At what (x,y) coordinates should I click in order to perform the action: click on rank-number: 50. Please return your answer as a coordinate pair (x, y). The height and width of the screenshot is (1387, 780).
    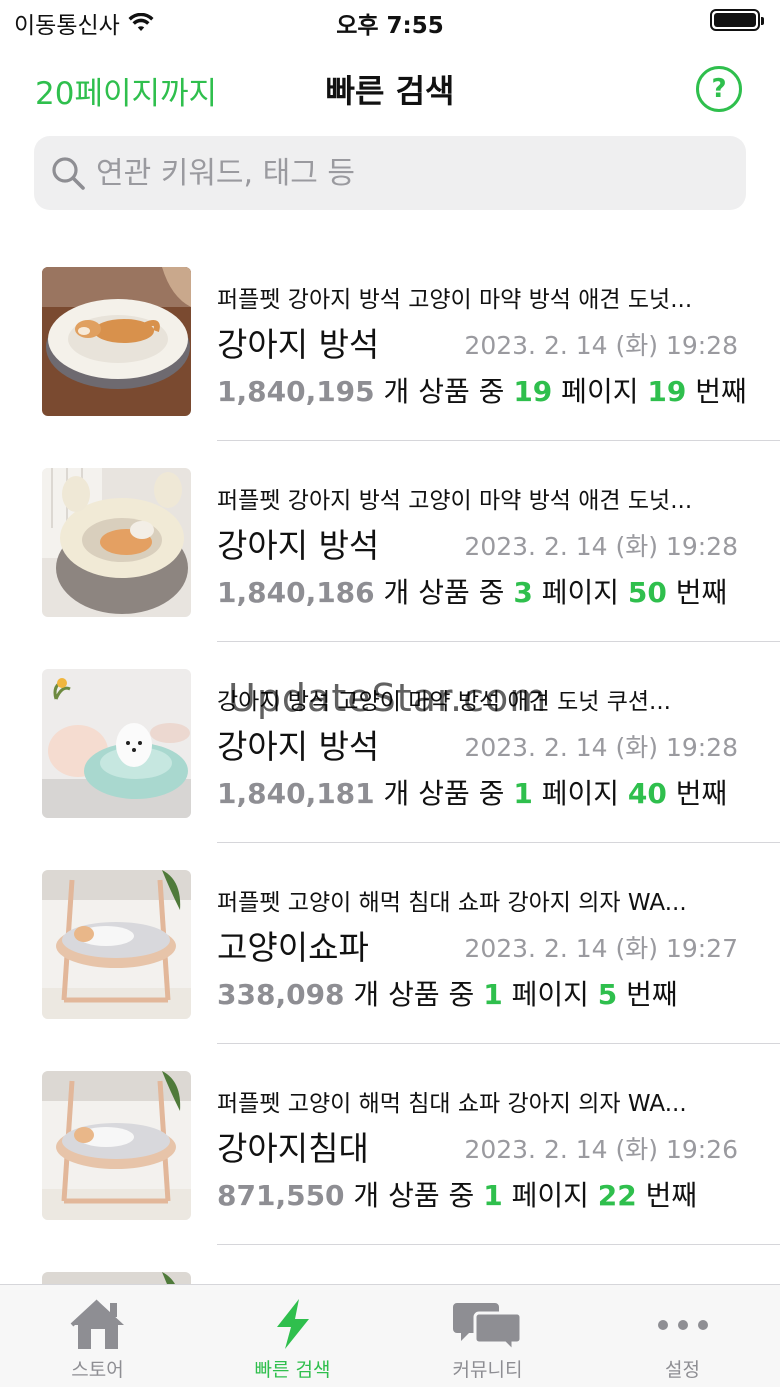
    Looking at the image, I should click on (647, 592).